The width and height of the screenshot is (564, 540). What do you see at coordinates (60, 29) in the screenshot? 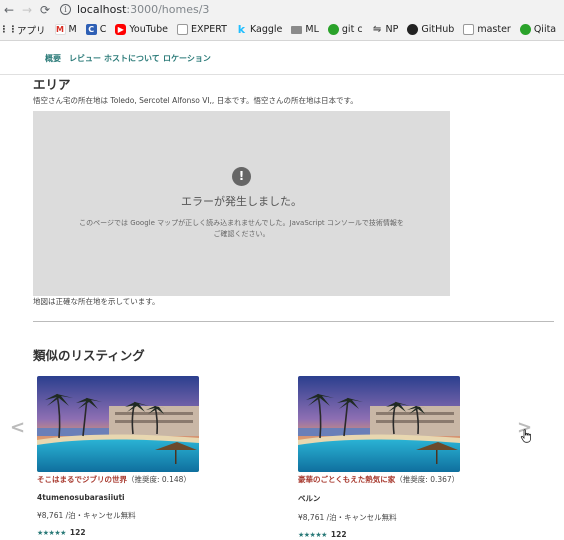
I see `gmail-icon: M` at bounding box center [60, 29].